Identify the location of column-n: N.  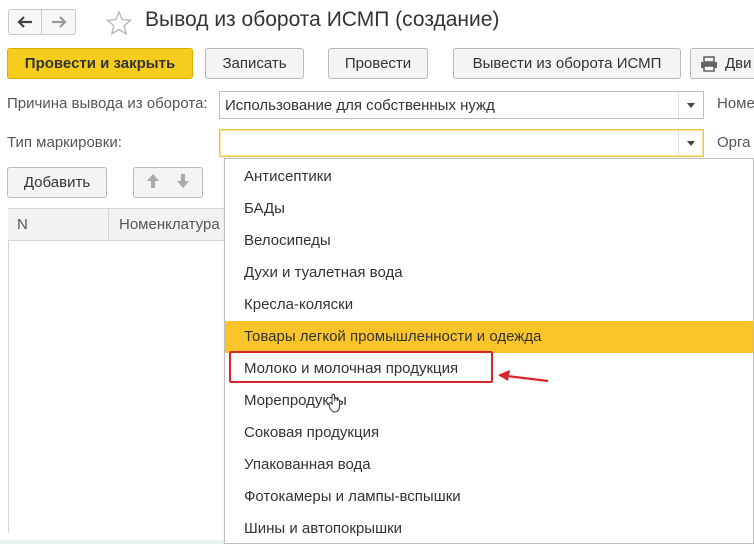
(22, 224).